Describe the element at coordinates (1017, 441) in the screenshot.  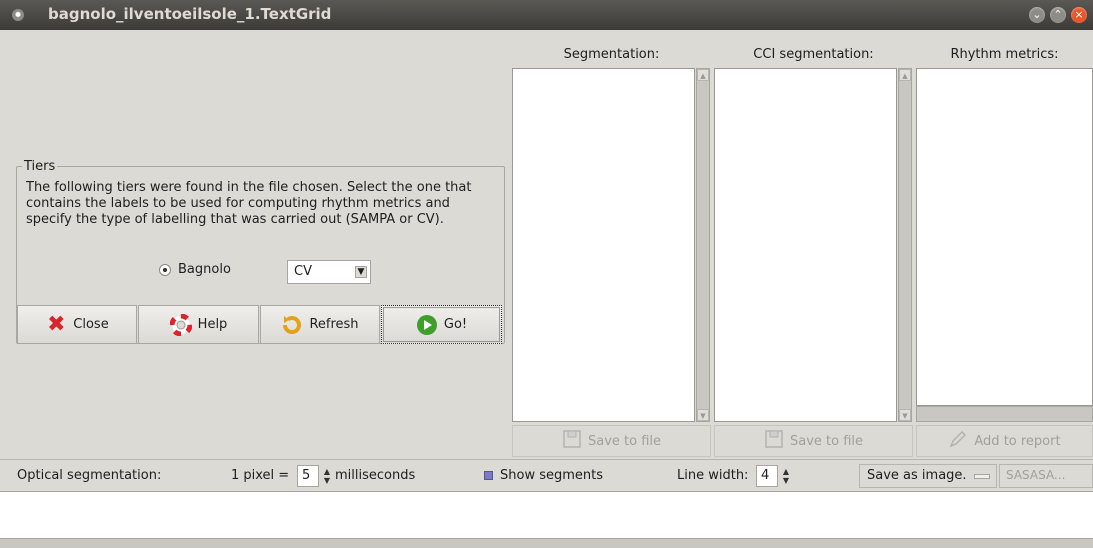
I see `add-to-report-label: Add to report` at that location.